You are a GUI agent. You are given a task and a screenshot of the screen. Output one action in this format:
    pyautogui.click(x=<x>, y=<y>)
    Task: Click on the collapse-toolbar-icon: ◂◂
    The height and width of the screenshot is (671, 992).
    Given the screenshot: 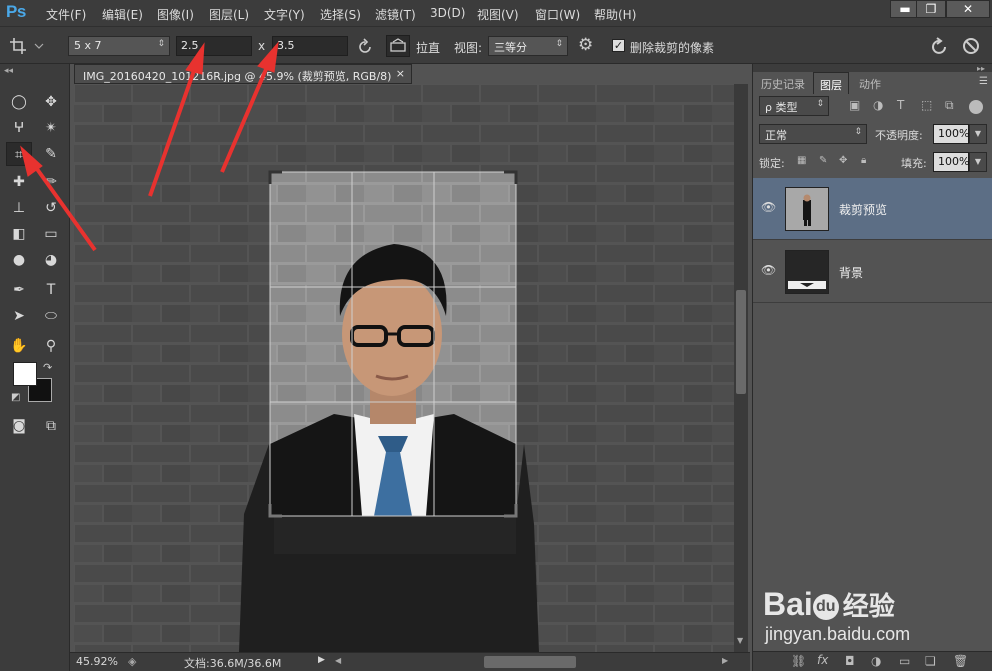 What is the action you would take?
    pyautogui.click(x=8, y=71)
    